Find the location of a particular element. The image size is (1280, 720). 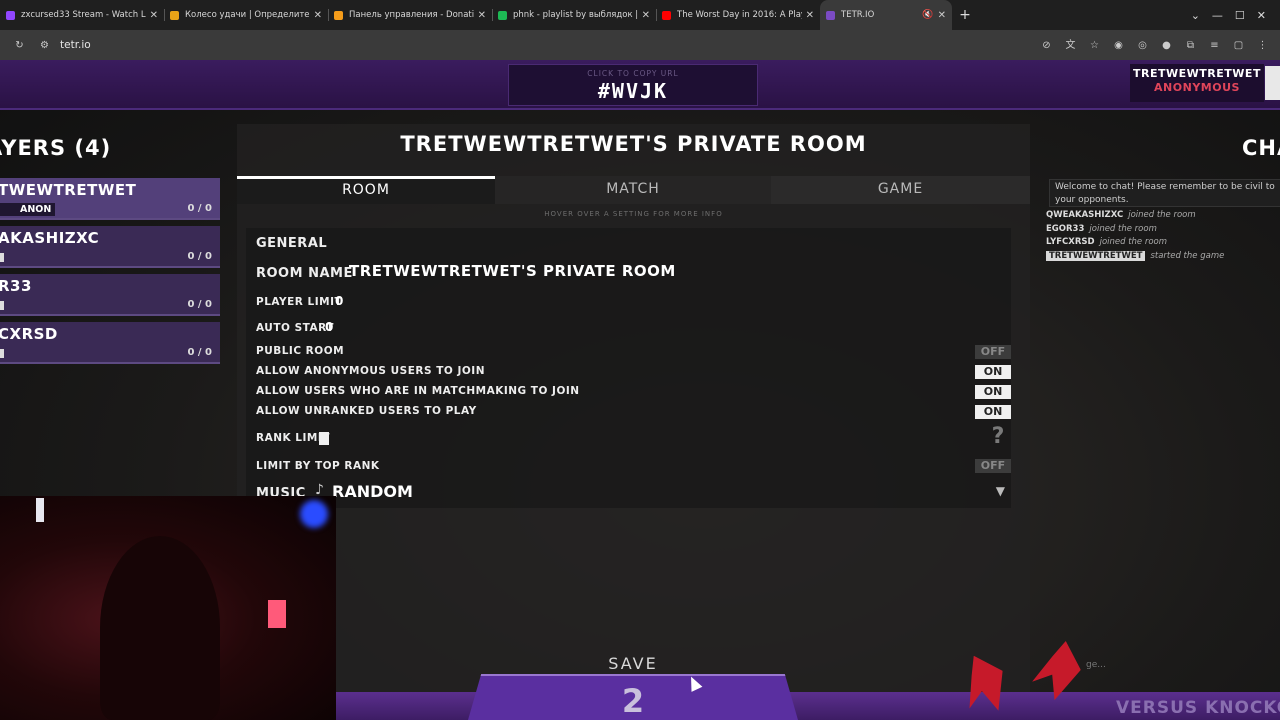

room-name-field: TRETWEWTRETWET'S PRIVATE ROOM is located at coordinates (512, 271).